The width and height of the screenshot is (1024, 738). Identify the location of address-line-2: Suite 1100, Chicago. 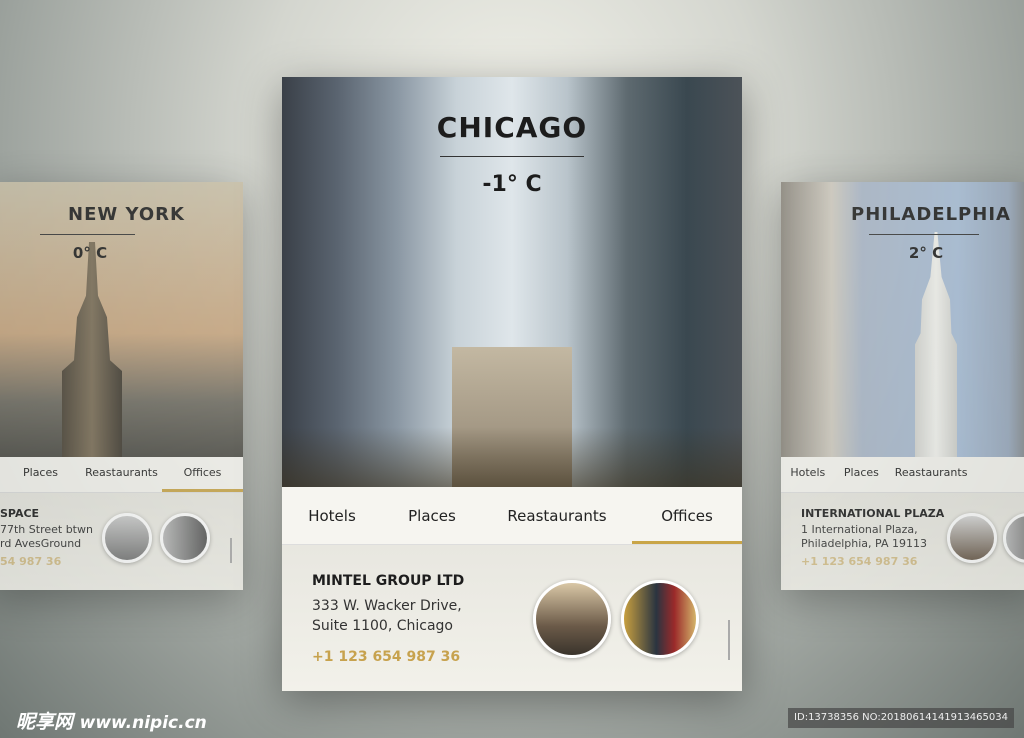
(382, 626).